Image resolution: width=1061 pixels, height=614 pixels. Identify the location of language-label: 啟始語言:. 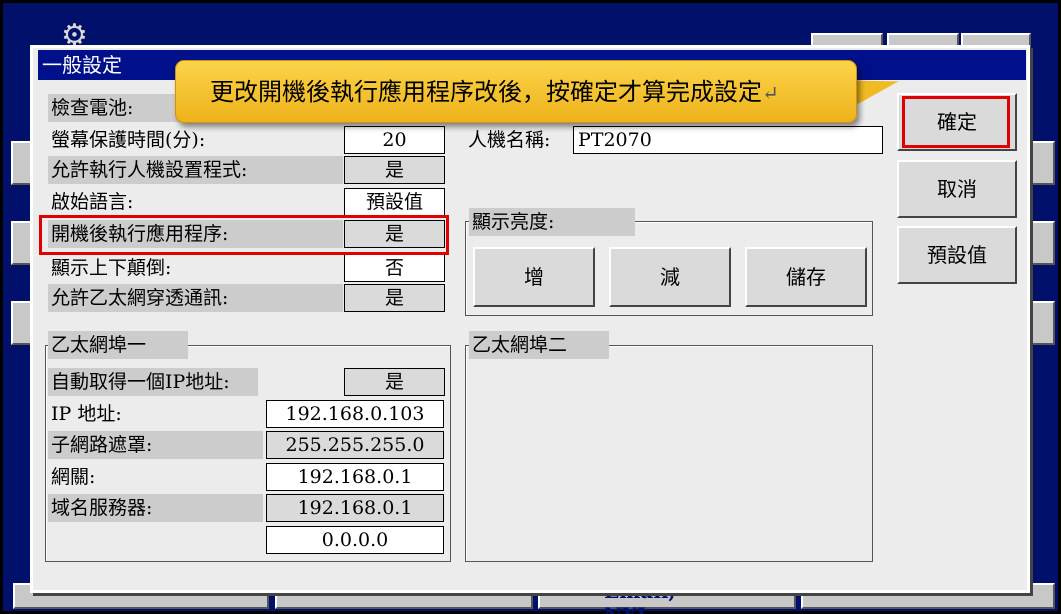
(92, 202).